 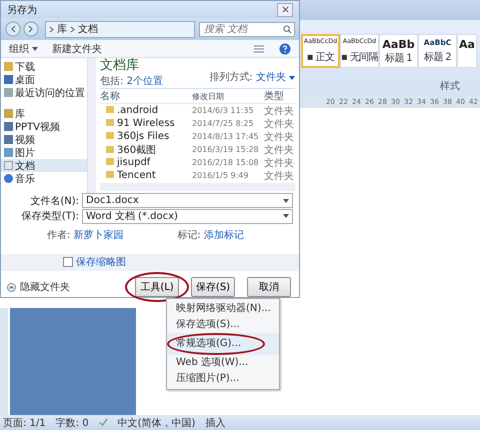 I want to click on search-icon, so click(x=287, y=29).